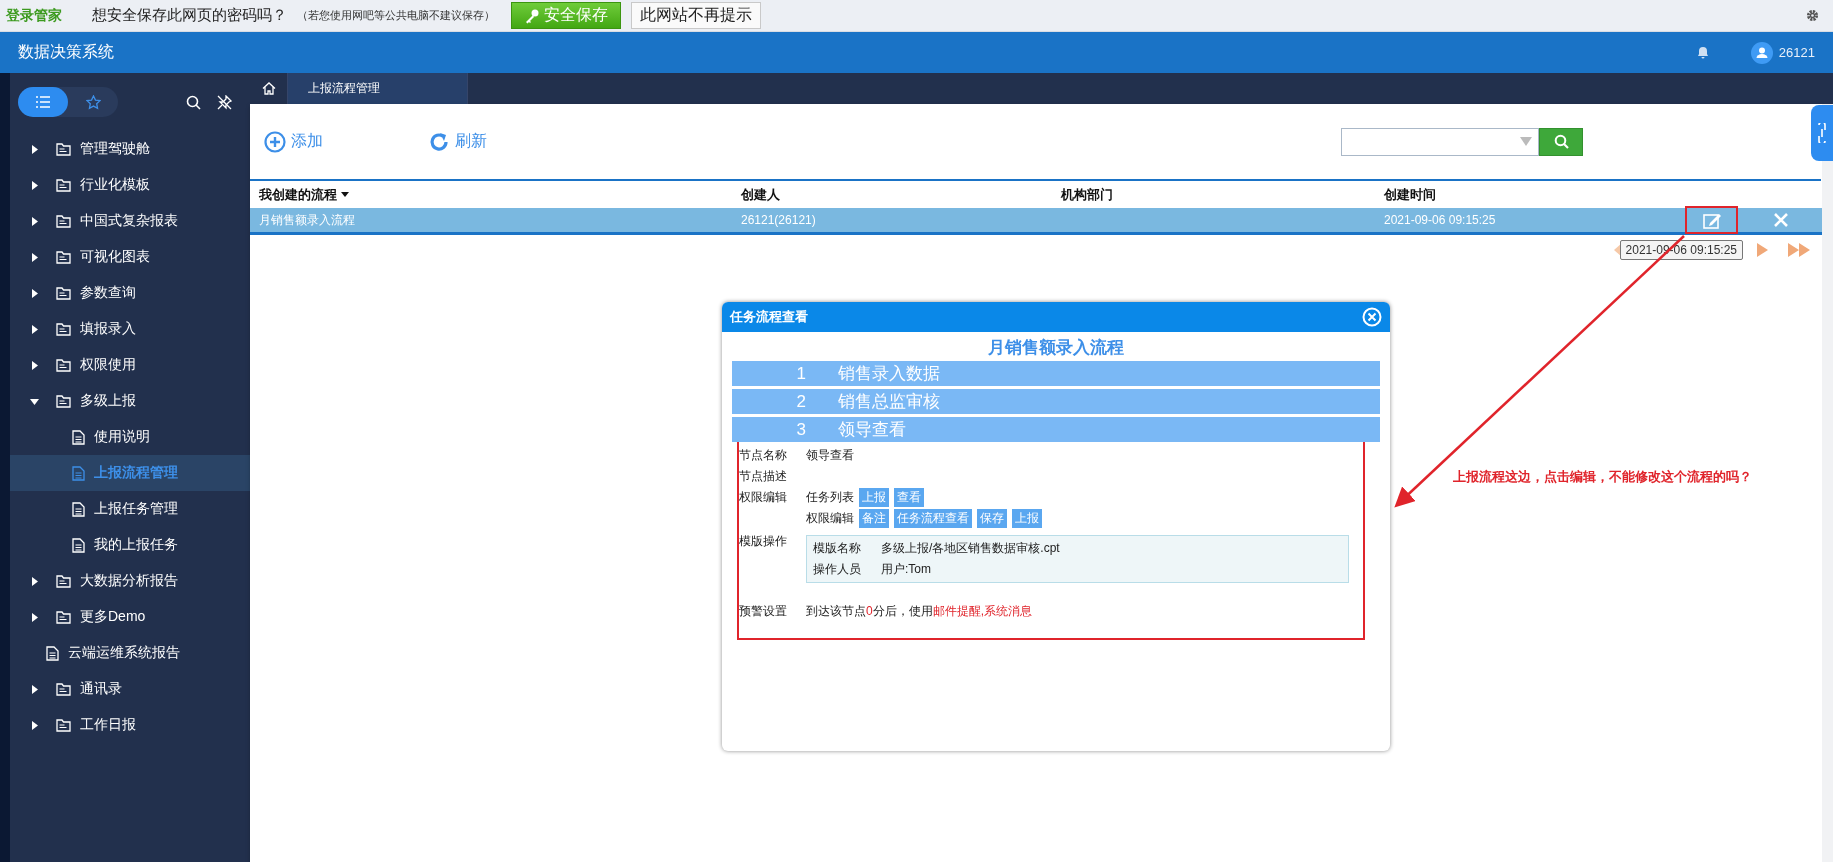 The width and height of the screenshot is (1833, 862). Describe the element at coordinates (763, 541) in the screenshot. I see `field-label: 模版操作` at that location.